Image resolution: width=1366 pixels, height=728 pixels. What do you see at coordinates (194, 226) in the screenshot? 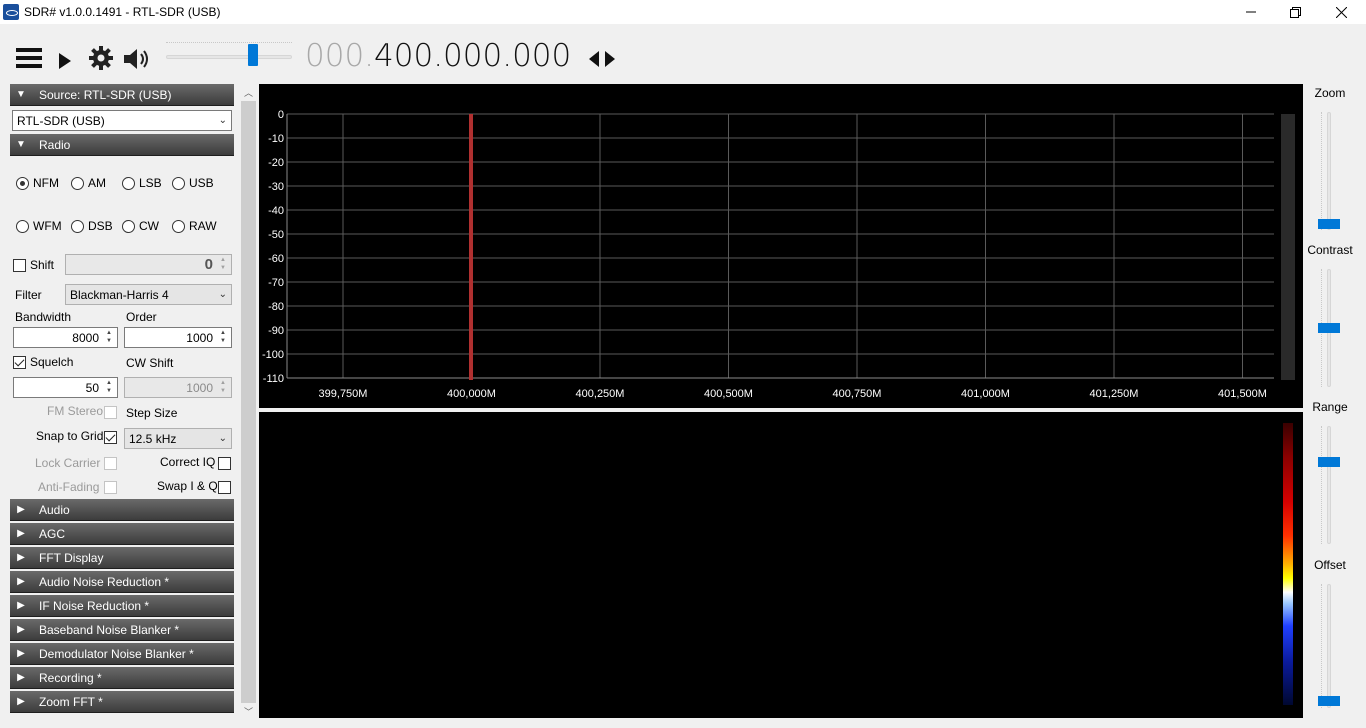
I see `mode-raw-radio: RAW` at bounding box center [194, 226].